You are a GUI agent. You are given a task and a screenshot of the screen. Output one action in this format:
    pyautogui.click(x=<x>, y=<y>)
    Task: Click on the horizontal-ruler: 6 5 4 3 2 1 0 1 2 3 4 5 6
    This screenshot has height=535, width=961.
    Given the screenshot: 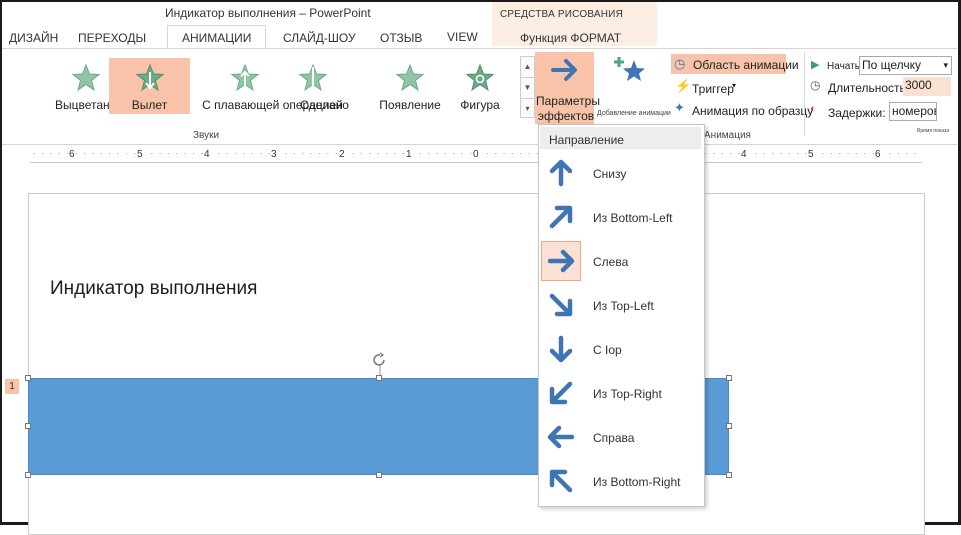 What is the action you would take?
    pyautogui.click(x=476, y=154)
    